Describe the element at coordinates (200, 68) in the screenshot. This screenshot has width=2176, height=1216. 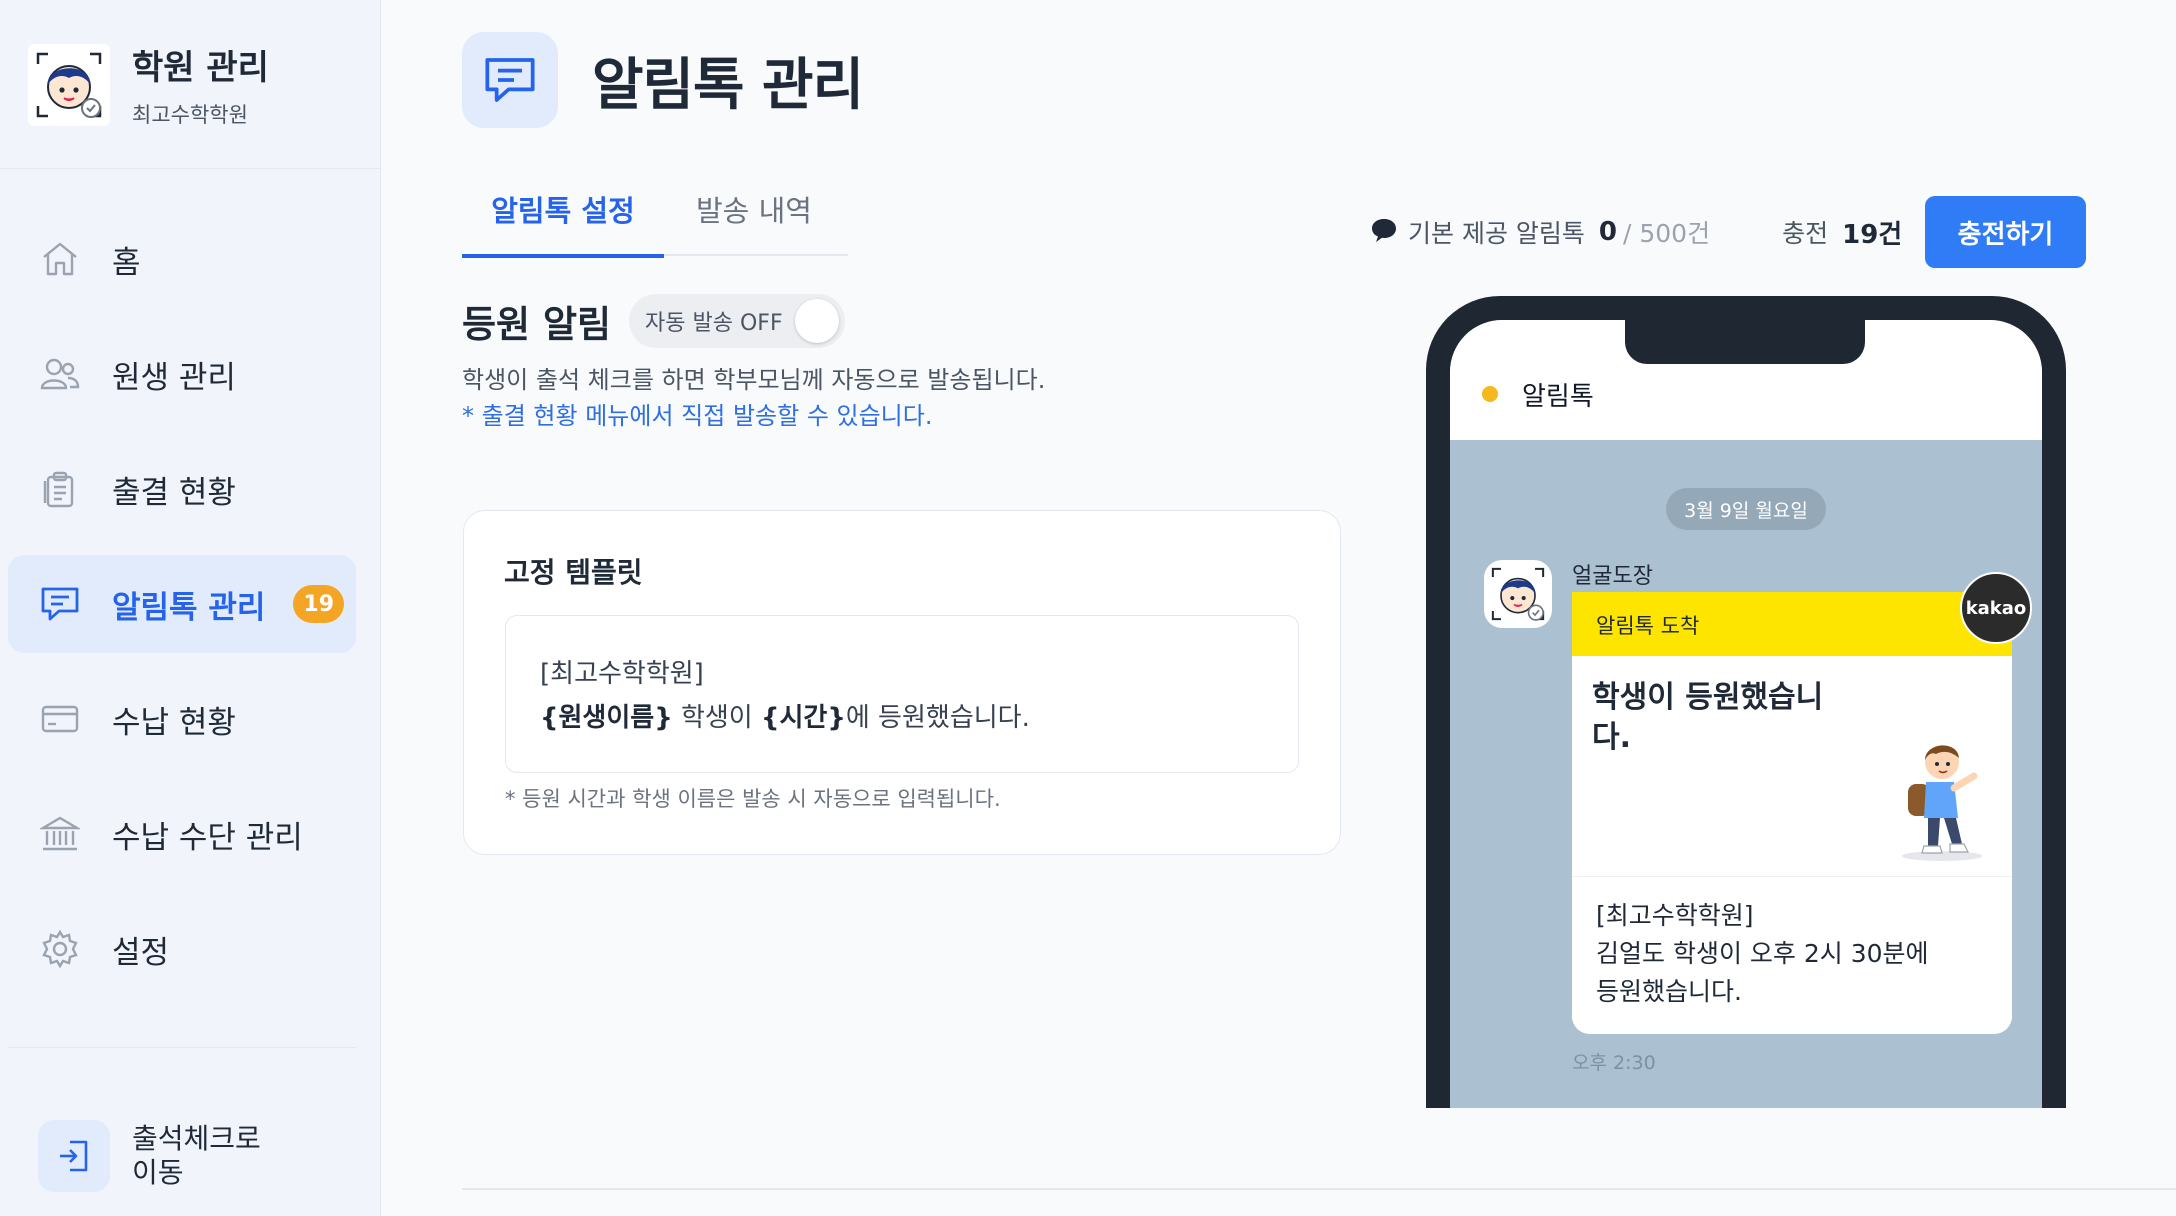
I see `brand-title: 학원 관리` at that location.